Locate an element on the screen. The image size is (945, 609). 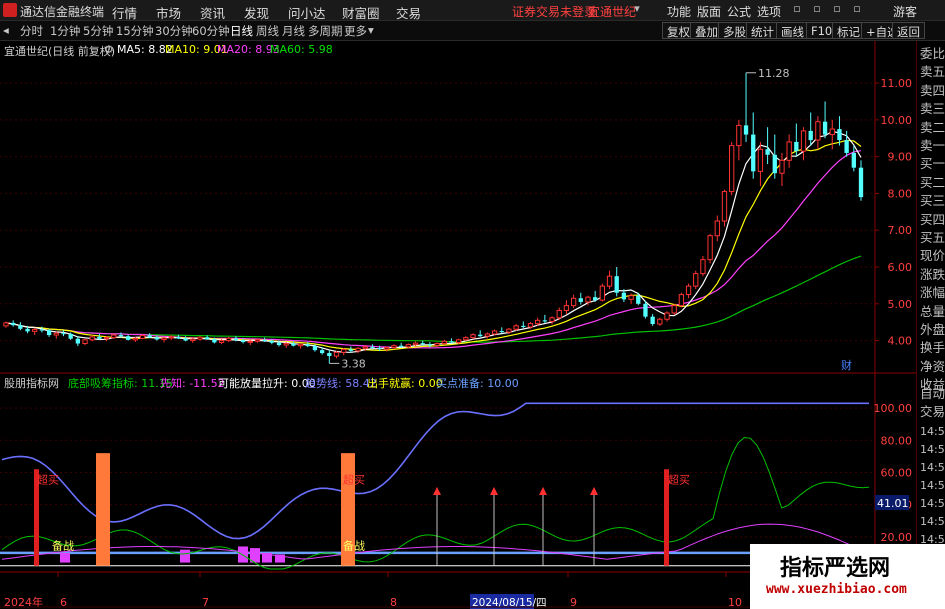
menu-banmian: 版面 is located at coordinates (709, 11).